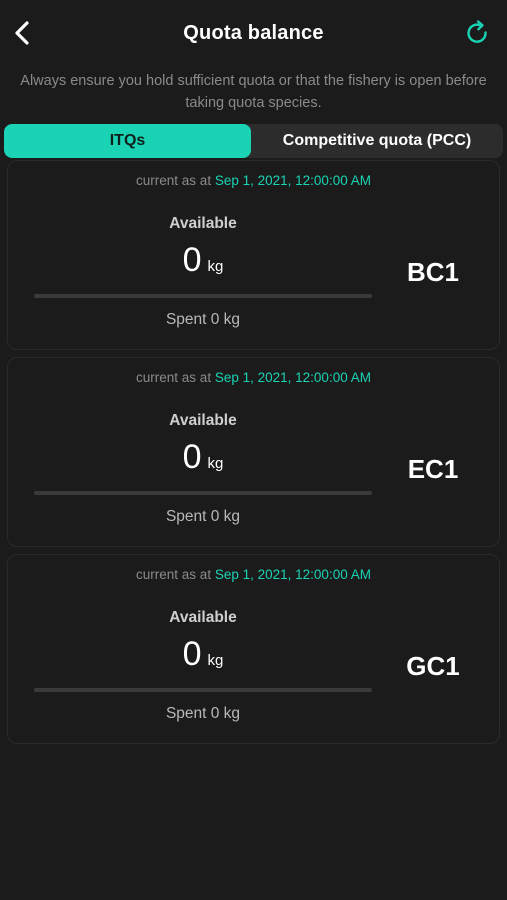 The image size is (507, 900). I want to click on page-title: Quota balance, so click(253, 33).